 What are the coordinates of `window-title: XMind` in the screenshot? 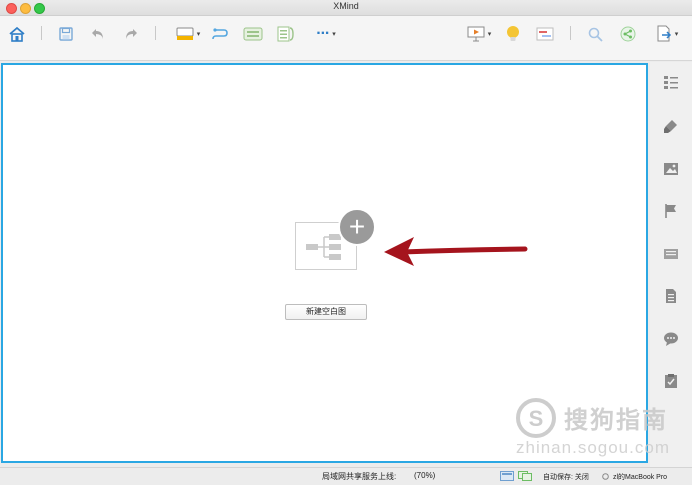 It's located at (346, 6).